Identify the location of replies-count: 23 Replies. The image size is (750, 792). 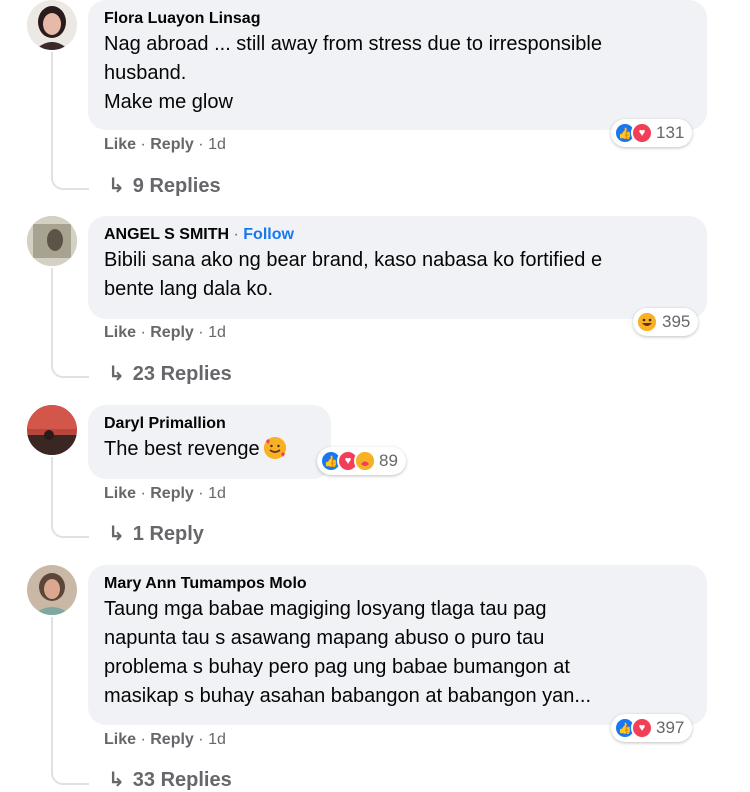
(182, 374).